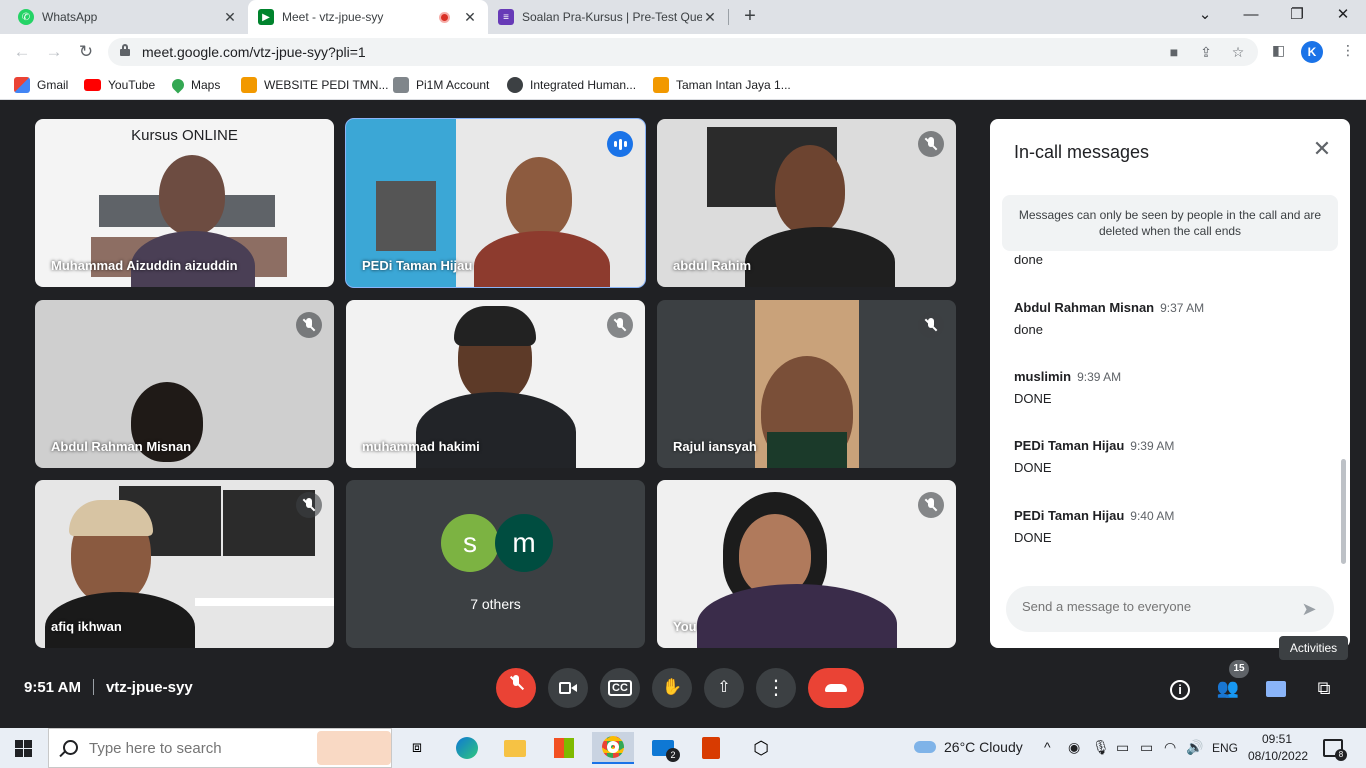 Image resolution: width=1366 pixels, height=768 pixels. I want to click on google-meet-icon: ▶, so click(266, 17).